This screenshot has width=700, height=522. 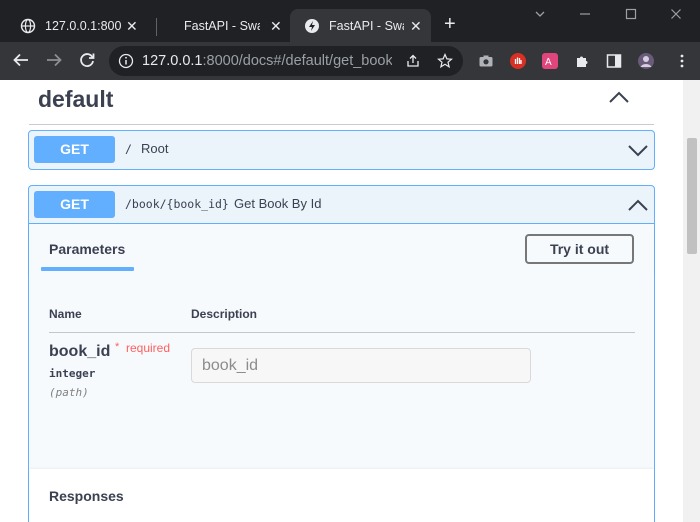 I want to click on book-id-input, so click(x=361, y=365).